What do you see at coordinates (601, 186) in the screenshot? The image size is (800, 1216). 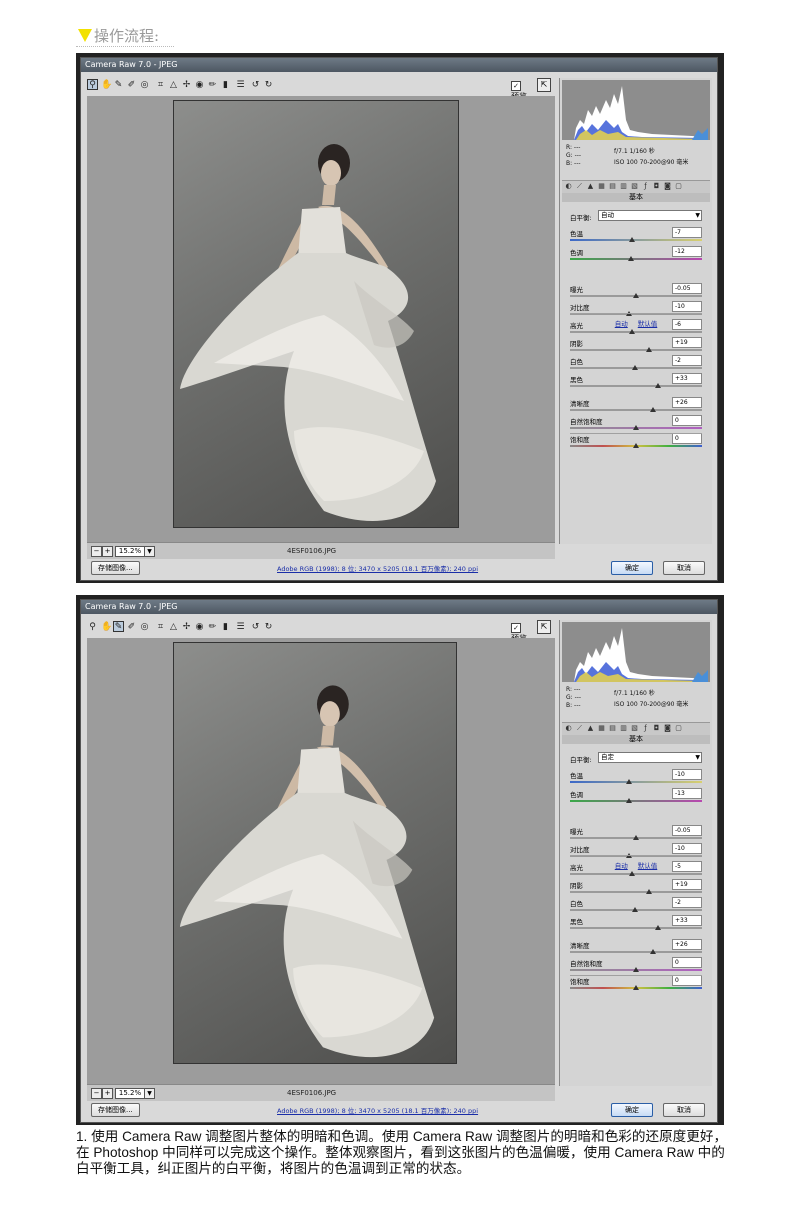 I see `tab-hsl-icon: ▦` at bounding box center [601, 186].